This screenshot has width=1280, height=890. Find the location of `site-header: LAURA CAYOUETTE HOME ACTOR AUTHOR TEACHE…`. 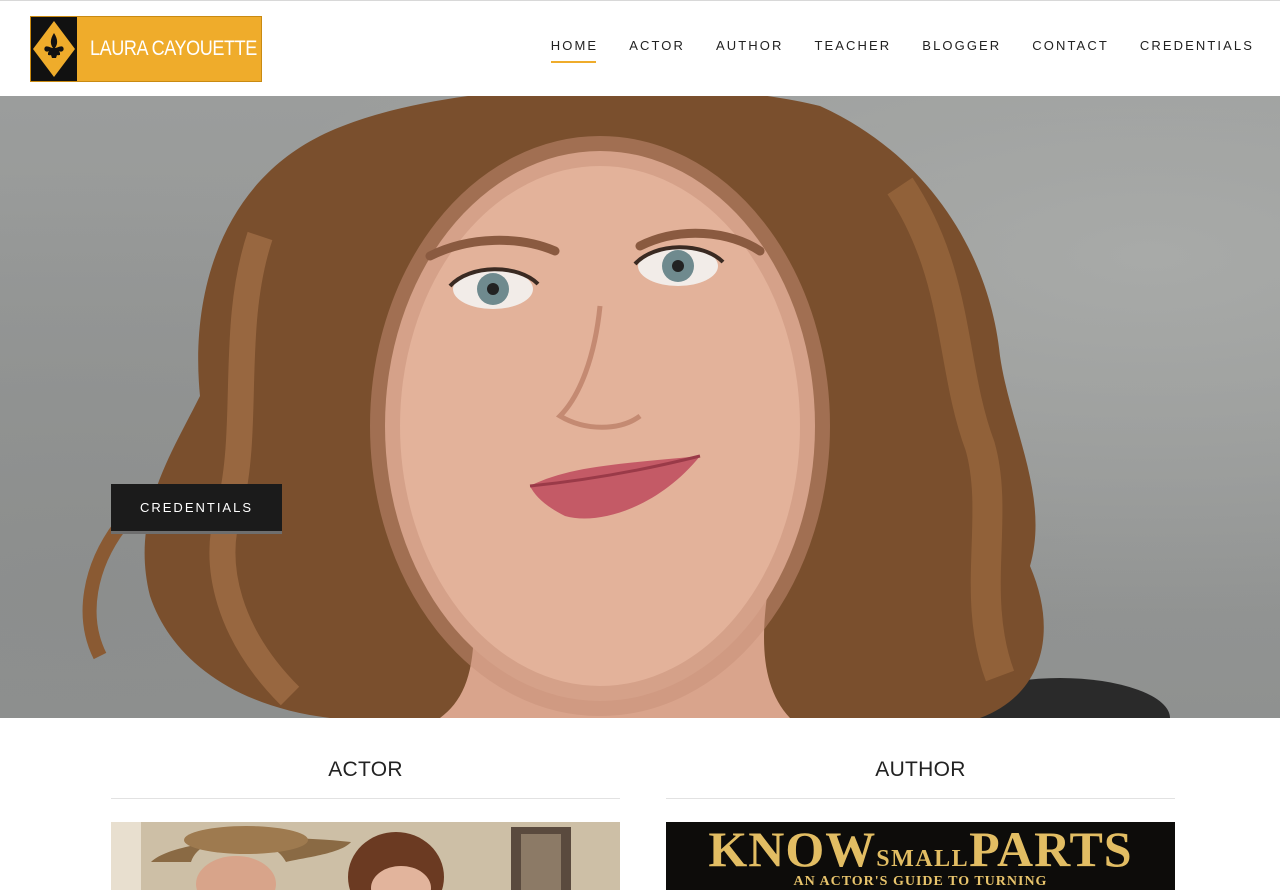

site-header: LAURA CAYOUETTE HOME ACTOR AUTHOR TEACHE… is located at coordinates (640, 48).